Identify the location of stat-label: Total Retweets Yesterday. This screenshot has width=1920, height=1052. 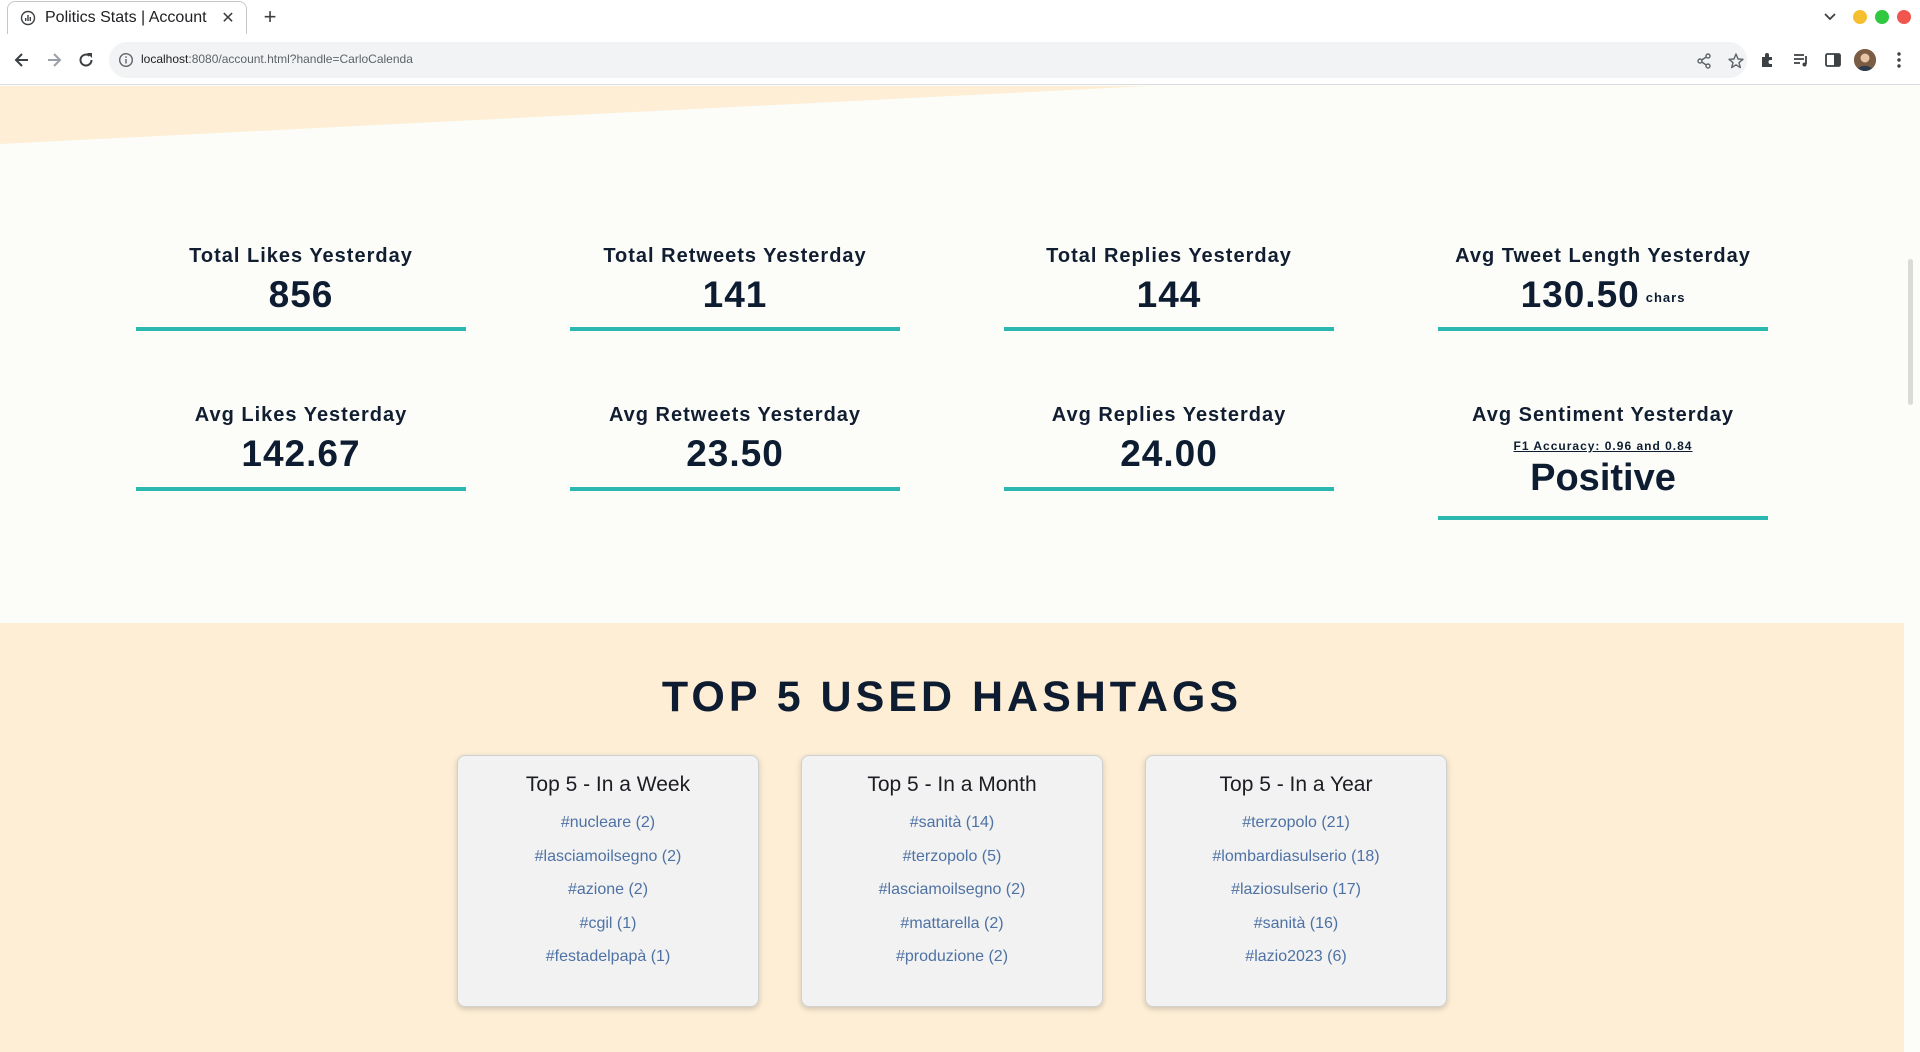
(735, 256).